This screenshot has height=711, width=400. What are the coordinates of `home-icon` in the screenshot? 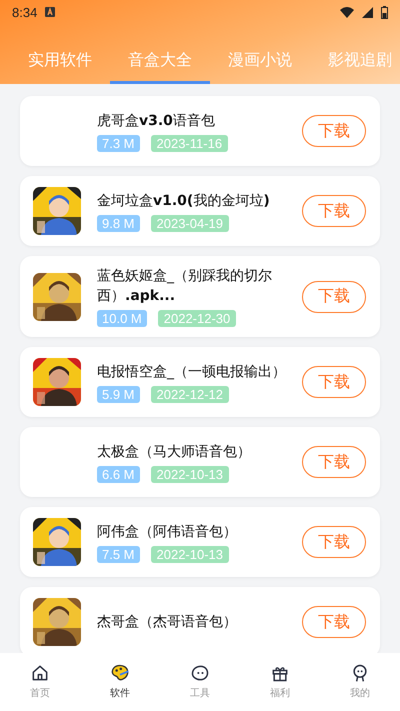 It's located at (40, 673).